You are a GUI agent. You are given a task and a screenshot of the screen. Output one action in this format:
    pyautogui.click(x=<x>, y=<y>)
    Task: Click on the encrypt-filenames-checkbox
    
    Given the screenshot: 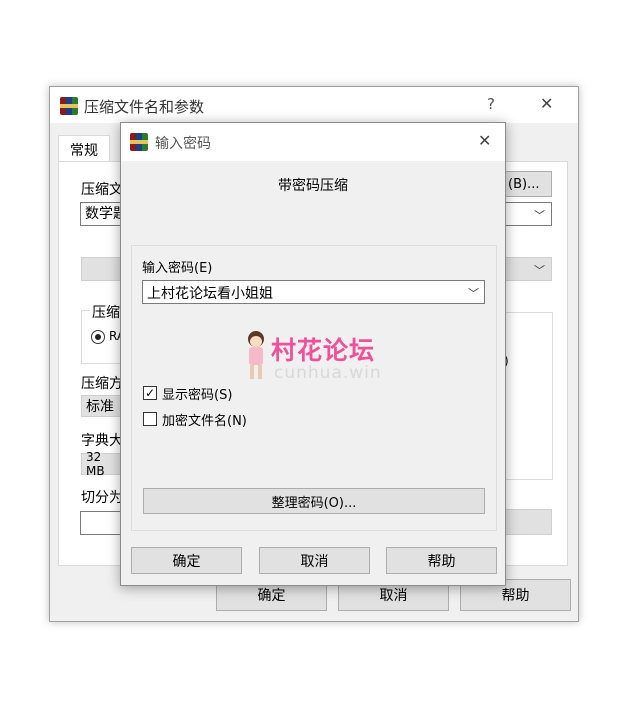 What is the action you would take?
    pyautogui.click(x=150, y=419)
    